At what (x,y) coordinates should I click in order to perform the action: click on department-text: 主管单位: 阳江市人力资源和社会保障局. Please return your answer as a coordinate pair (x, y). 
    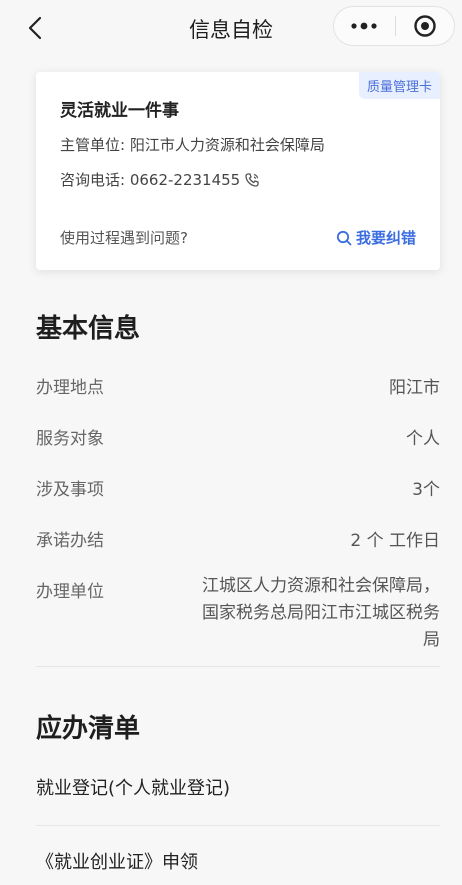
    Looking at the image, I should click on (192, 145).